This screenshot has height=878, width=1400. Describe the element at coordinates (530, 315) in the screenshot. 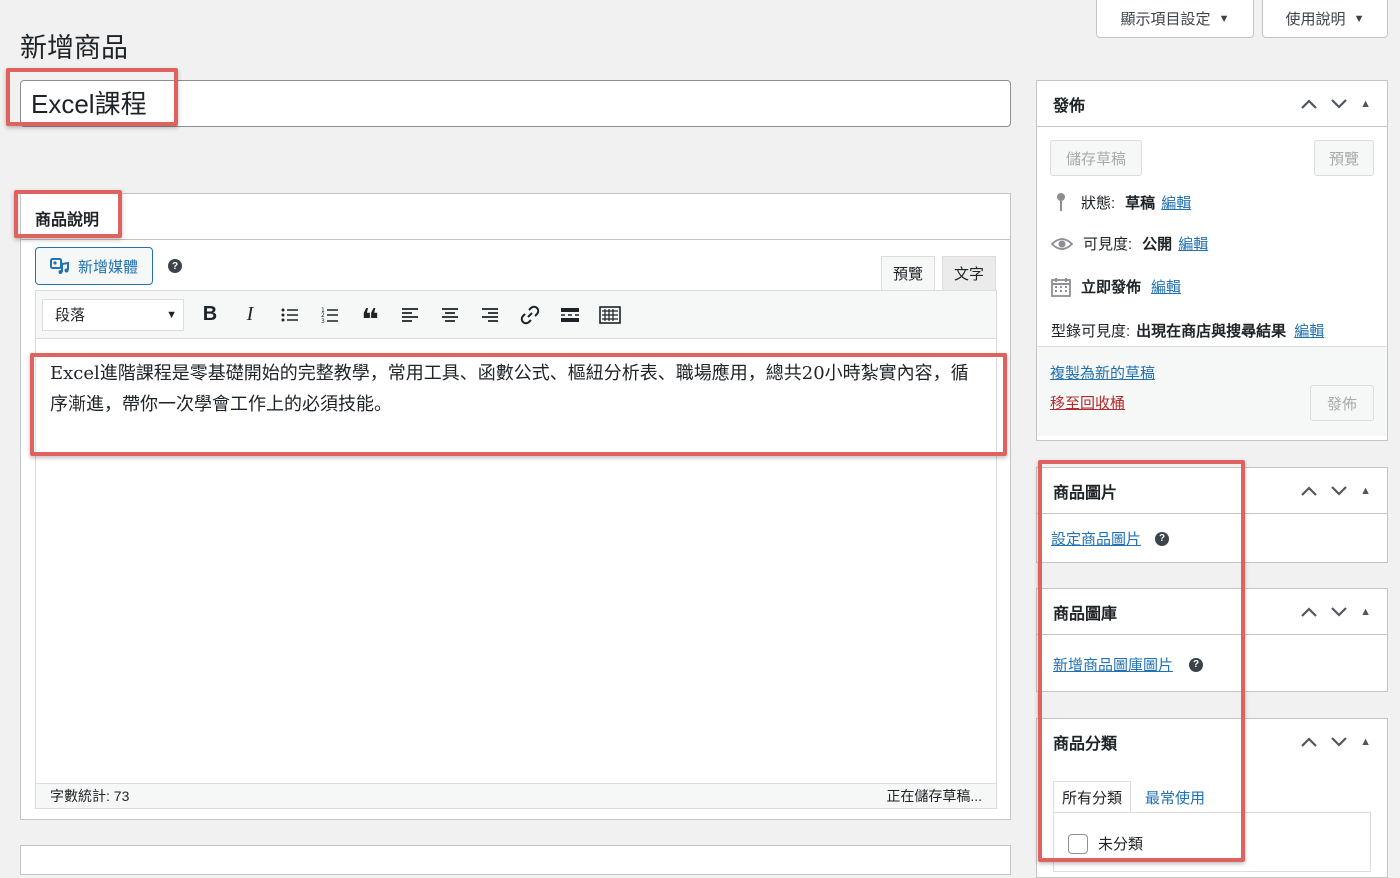

I see `link-icon` at that location.